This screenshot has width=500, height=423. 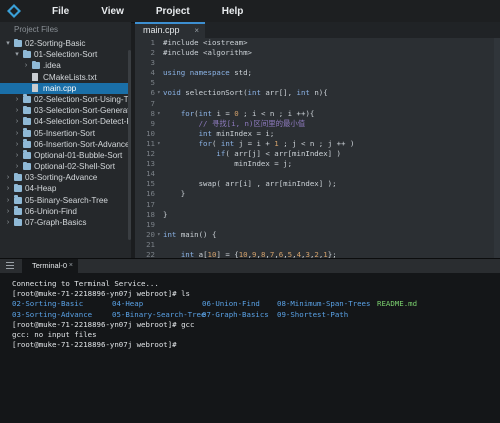 I want to click on tree-item: ▾ 01-Selection-Sort, so click(x=65, y=54).